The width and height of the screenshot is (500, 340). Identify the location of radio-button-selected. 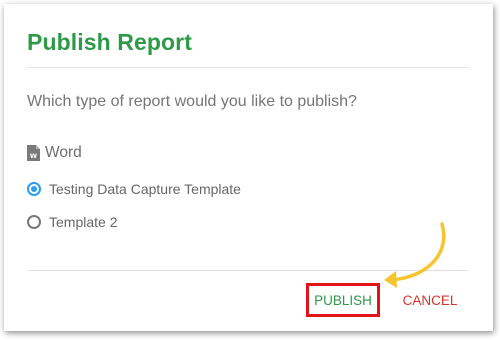
(34, 189).